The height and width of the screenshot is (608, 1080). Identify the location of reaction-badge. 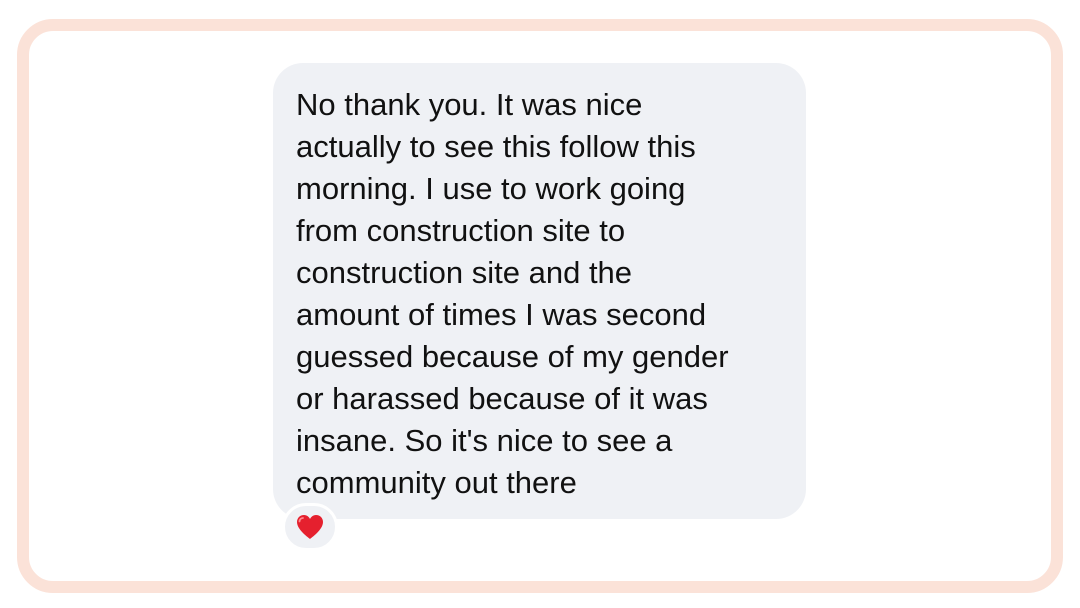
(310, 527).